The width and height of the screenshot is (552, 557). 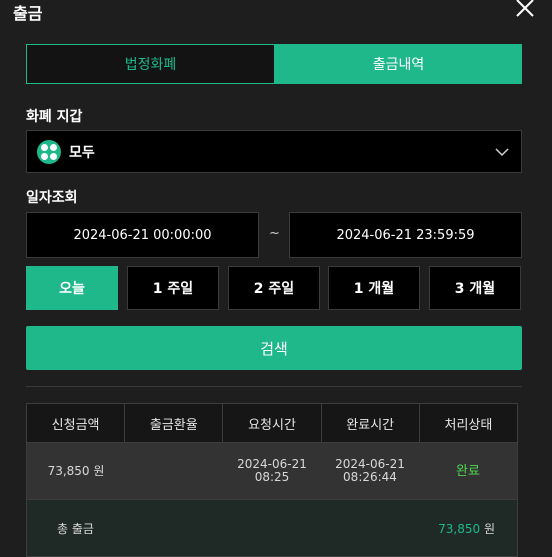 What do you see at coordinates (274, 288) in the screenshot?
I see `range-2-week-button: 2 주일` at bounding box center [274, 288].